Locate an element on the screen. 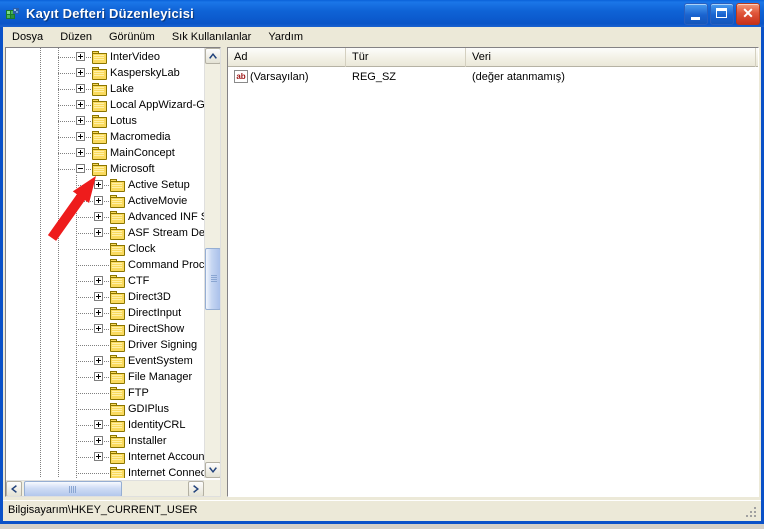 The width and height of the screenshot is (764, 529). scroll-up-button is located at coordinates (212, 56).